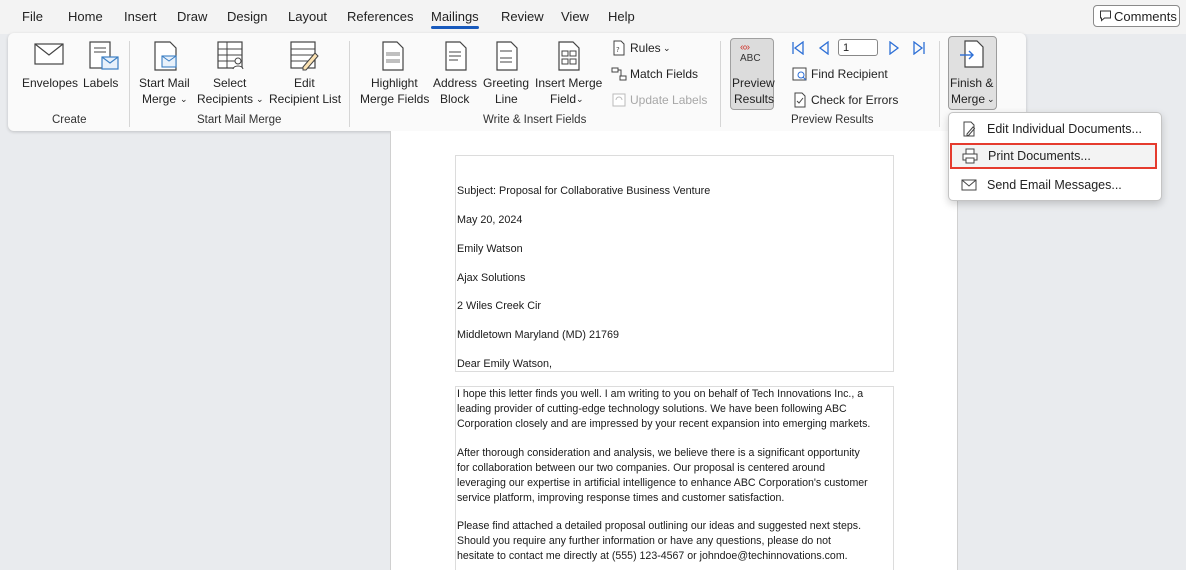  What do you see at coordinates (490, 220) in the screenshot?
I see `date-line: May 20, 2024` at bounding box center [490, 220].